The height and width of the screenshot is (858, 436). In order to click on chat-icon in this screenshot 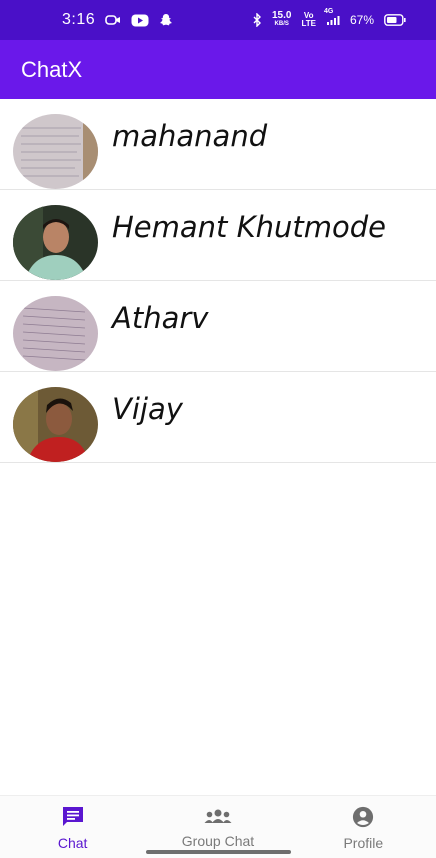, I will do `click(73, 818)`.